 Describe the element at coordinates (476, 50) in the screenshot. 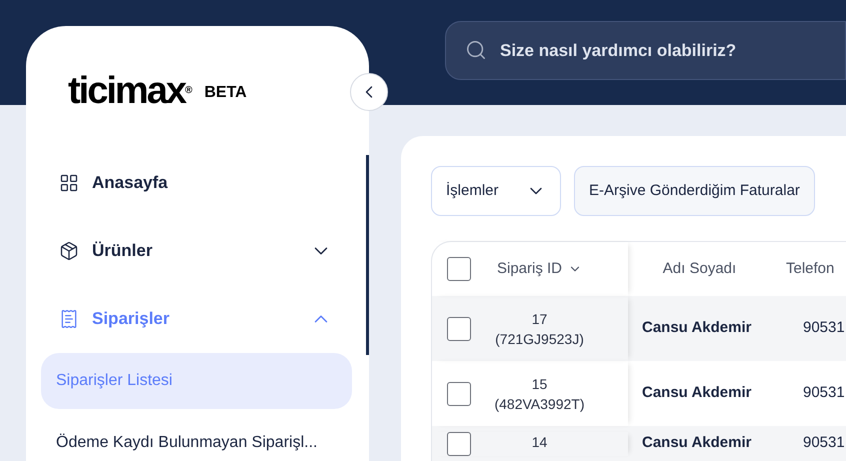

I see `search-icon` at that location.